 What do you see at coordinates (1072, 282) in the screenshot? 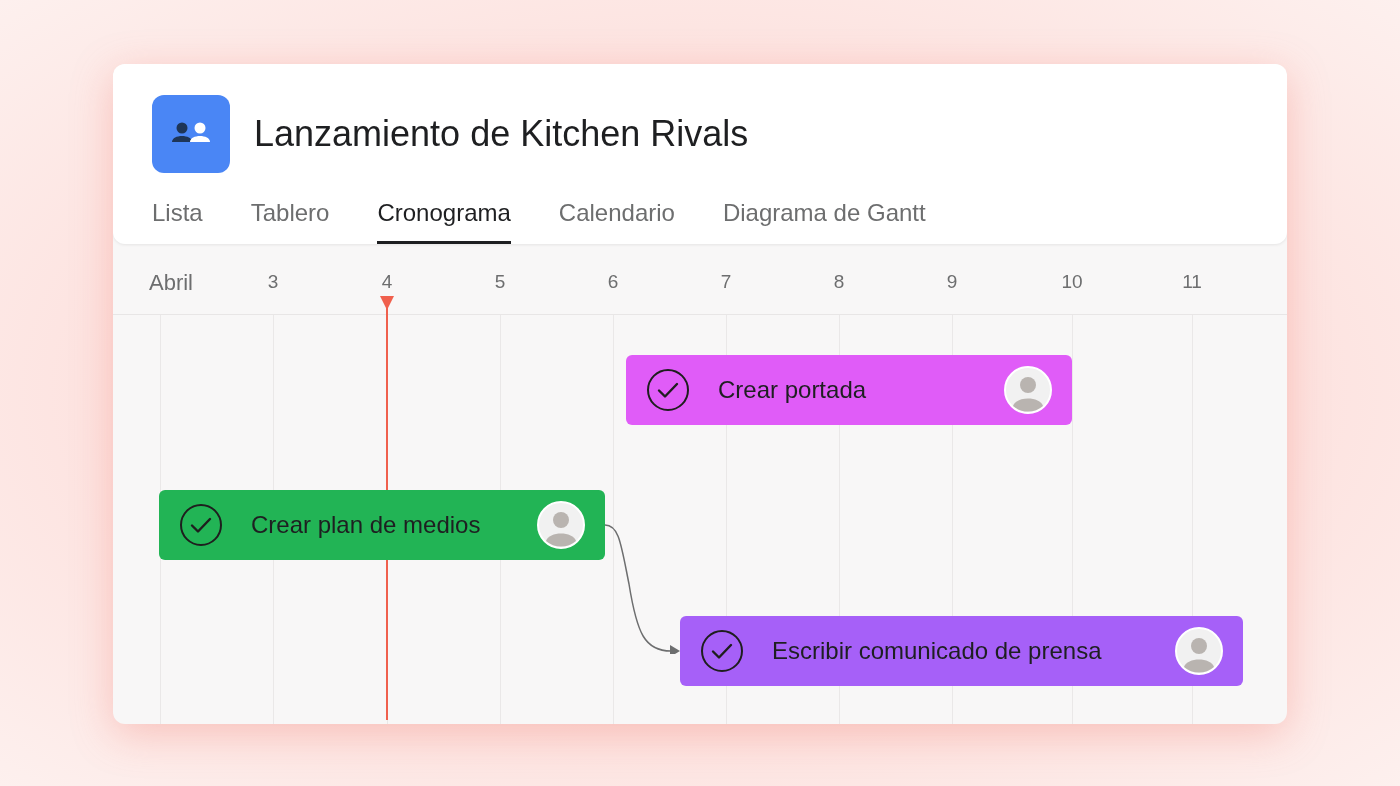
I see `day-label: 10` at bounding box center [1072, 282].